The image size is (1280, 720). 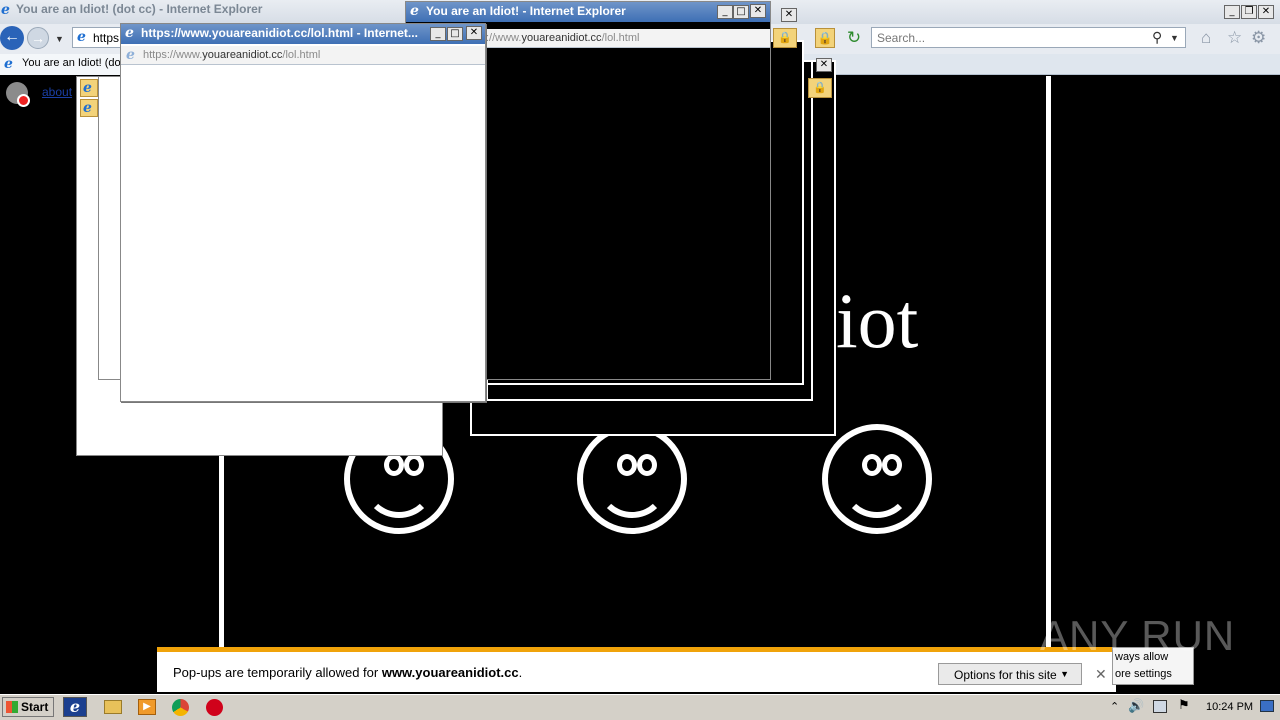 I want to click on page-frame-left-border, so click(x=221, y=545).